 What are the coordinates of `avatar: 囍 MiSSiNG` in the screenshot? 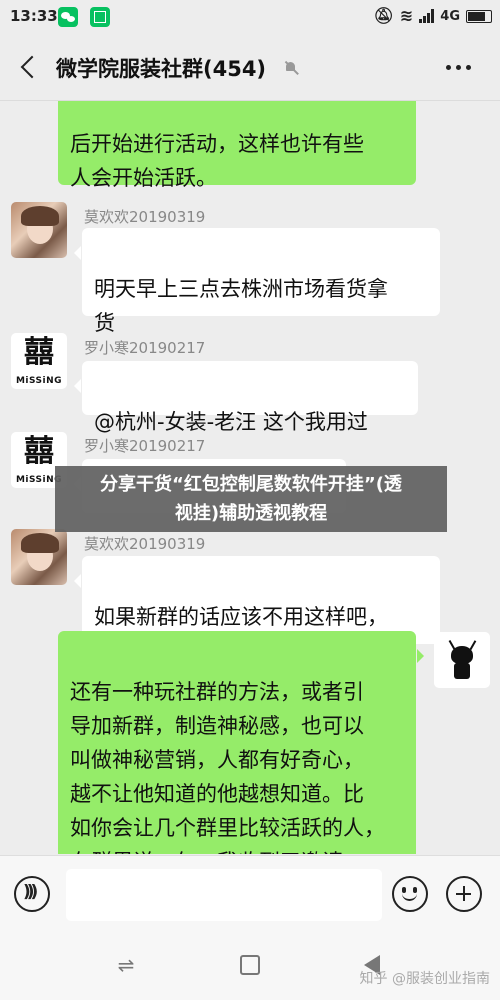 It's located at (39, 361).